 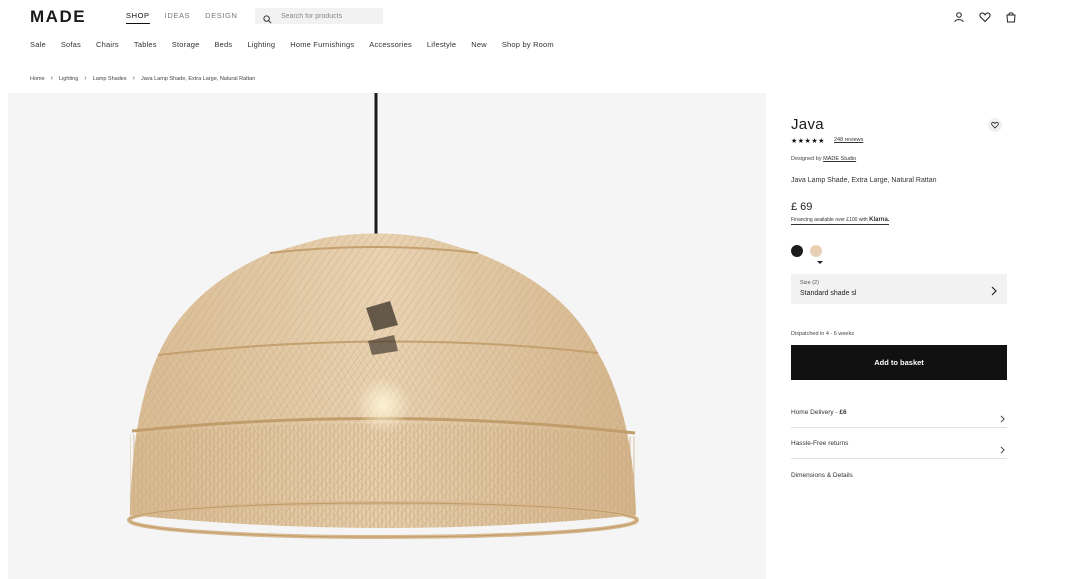 What do you see at coordinates (1011, 16) in the screenshot?
I see `basket-icon` at bounding box center [1011, 16].